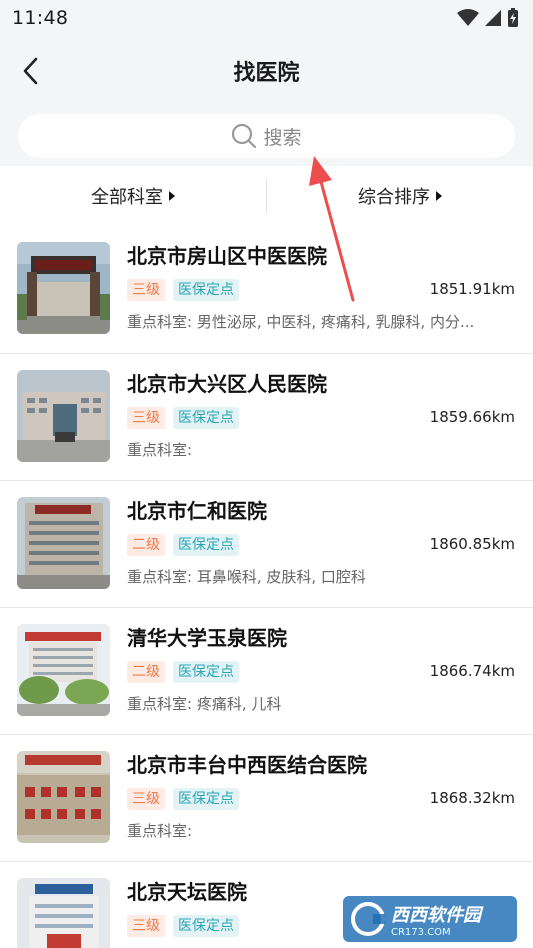 The height and width of the screenshot is (948, 533). Describe the element at coordinates (197, 511) in the screenshot. I see `hospital-name: 北京市仁和医院` at that location.